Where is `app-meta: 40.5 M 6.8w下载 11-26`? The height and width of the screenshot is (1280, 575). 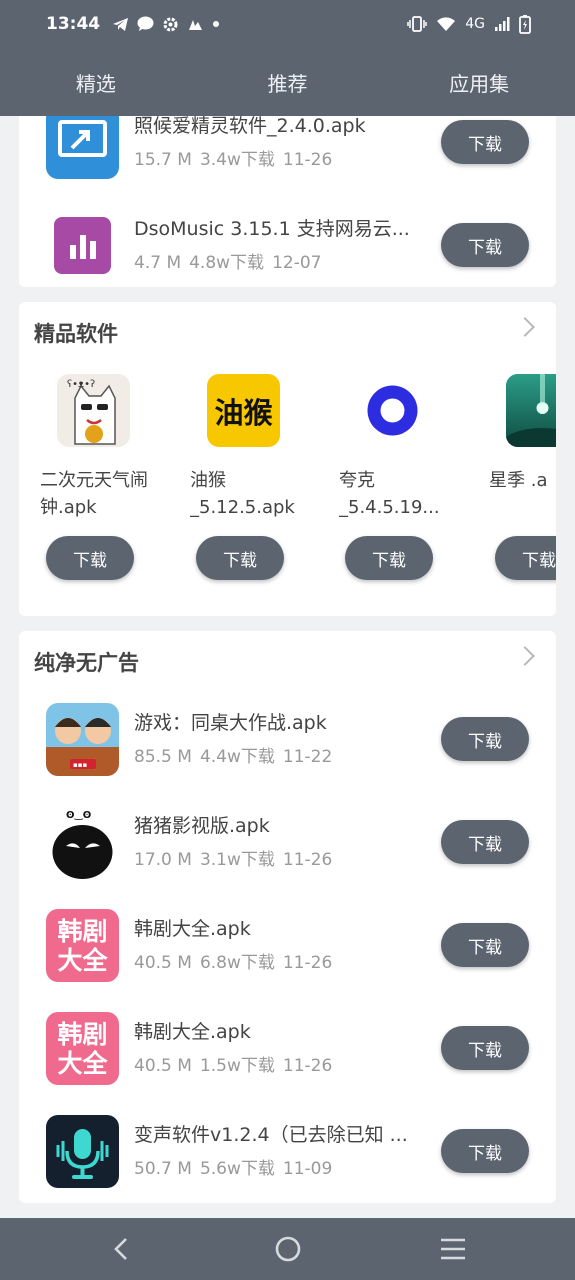
app-meta: 40.5 M 6.8w下载 11-26 is located at coordinates (233, 963).